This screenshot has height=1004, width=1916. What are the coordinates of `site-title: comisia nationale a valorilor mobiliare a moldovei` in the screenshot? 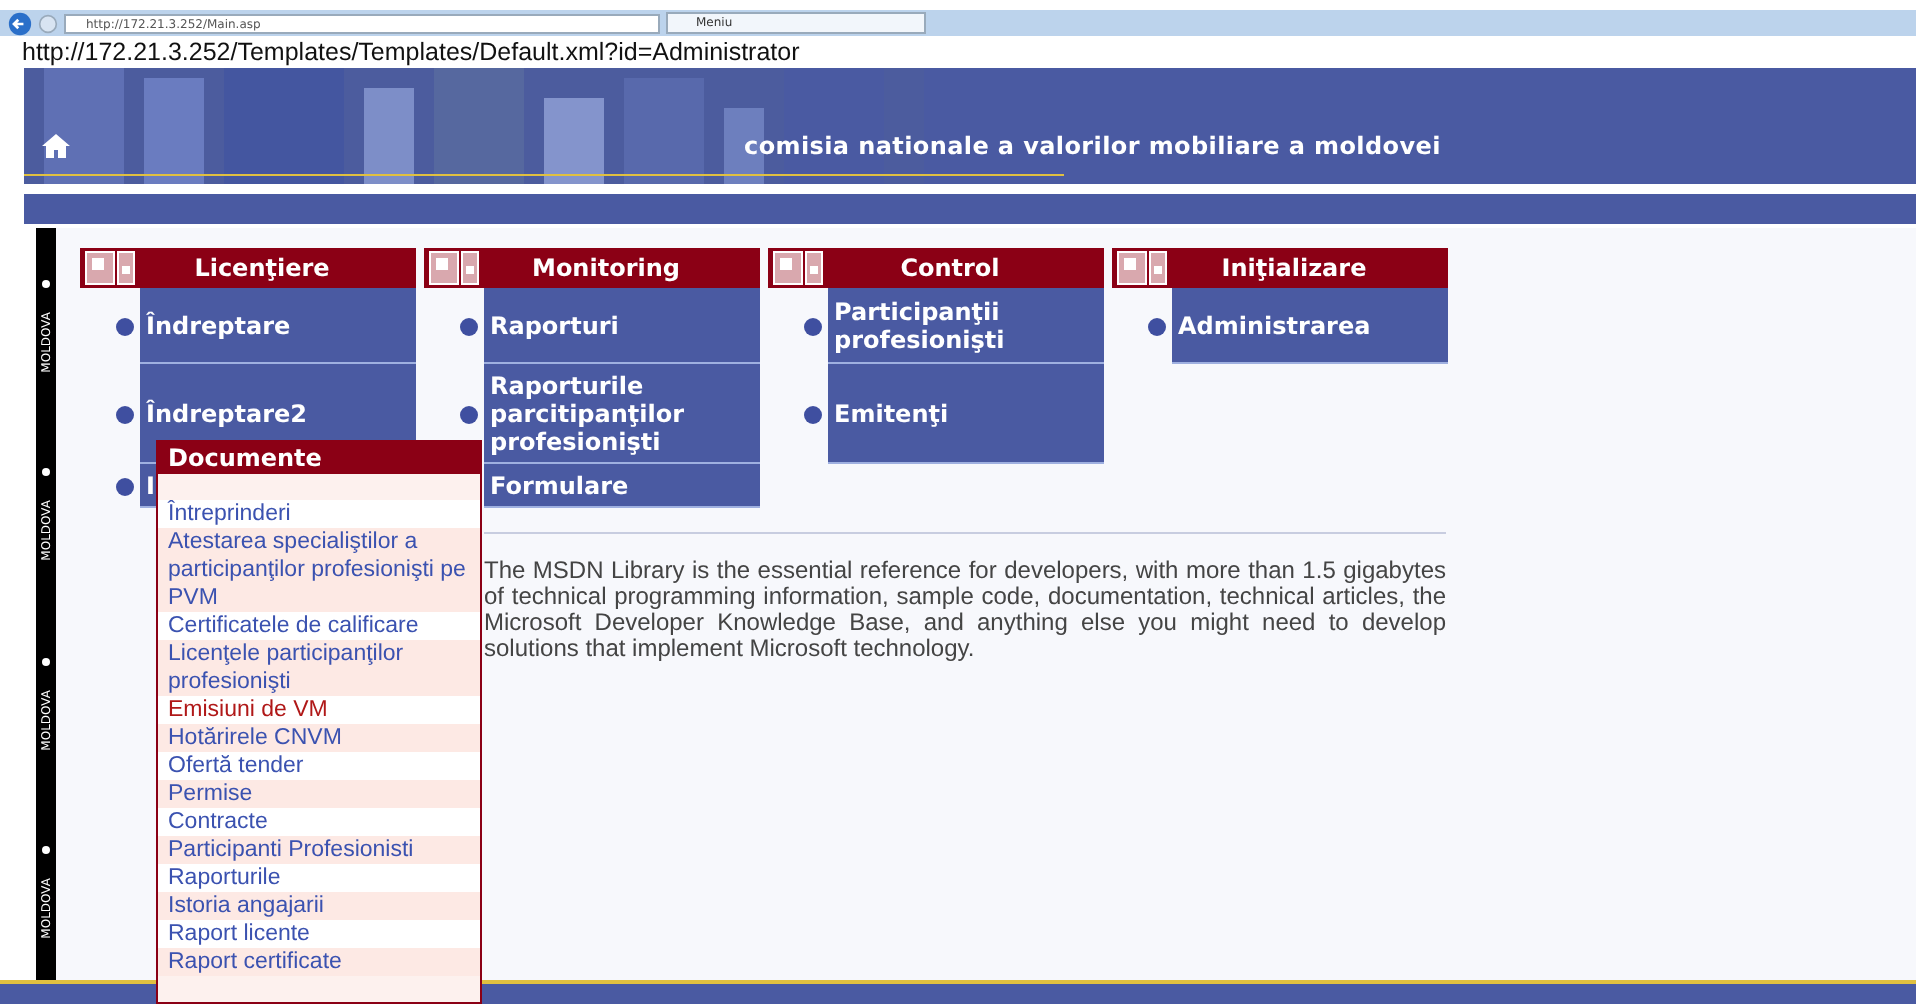 It's located at (1092, 146).